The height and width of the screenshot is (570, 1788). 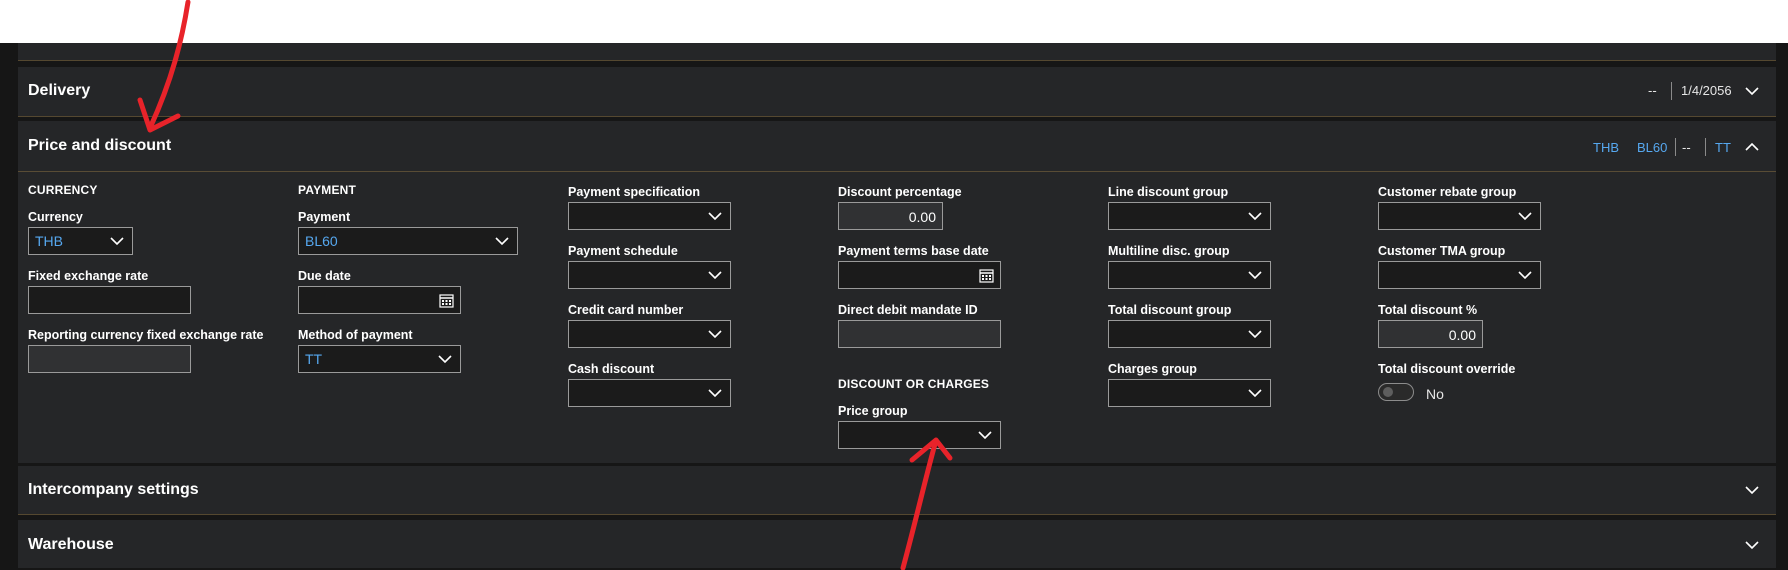 What do you see at coordinates (919, 505) in the screenshot?
I see `arrow-to-price-group` at bounding box center [919, 505].